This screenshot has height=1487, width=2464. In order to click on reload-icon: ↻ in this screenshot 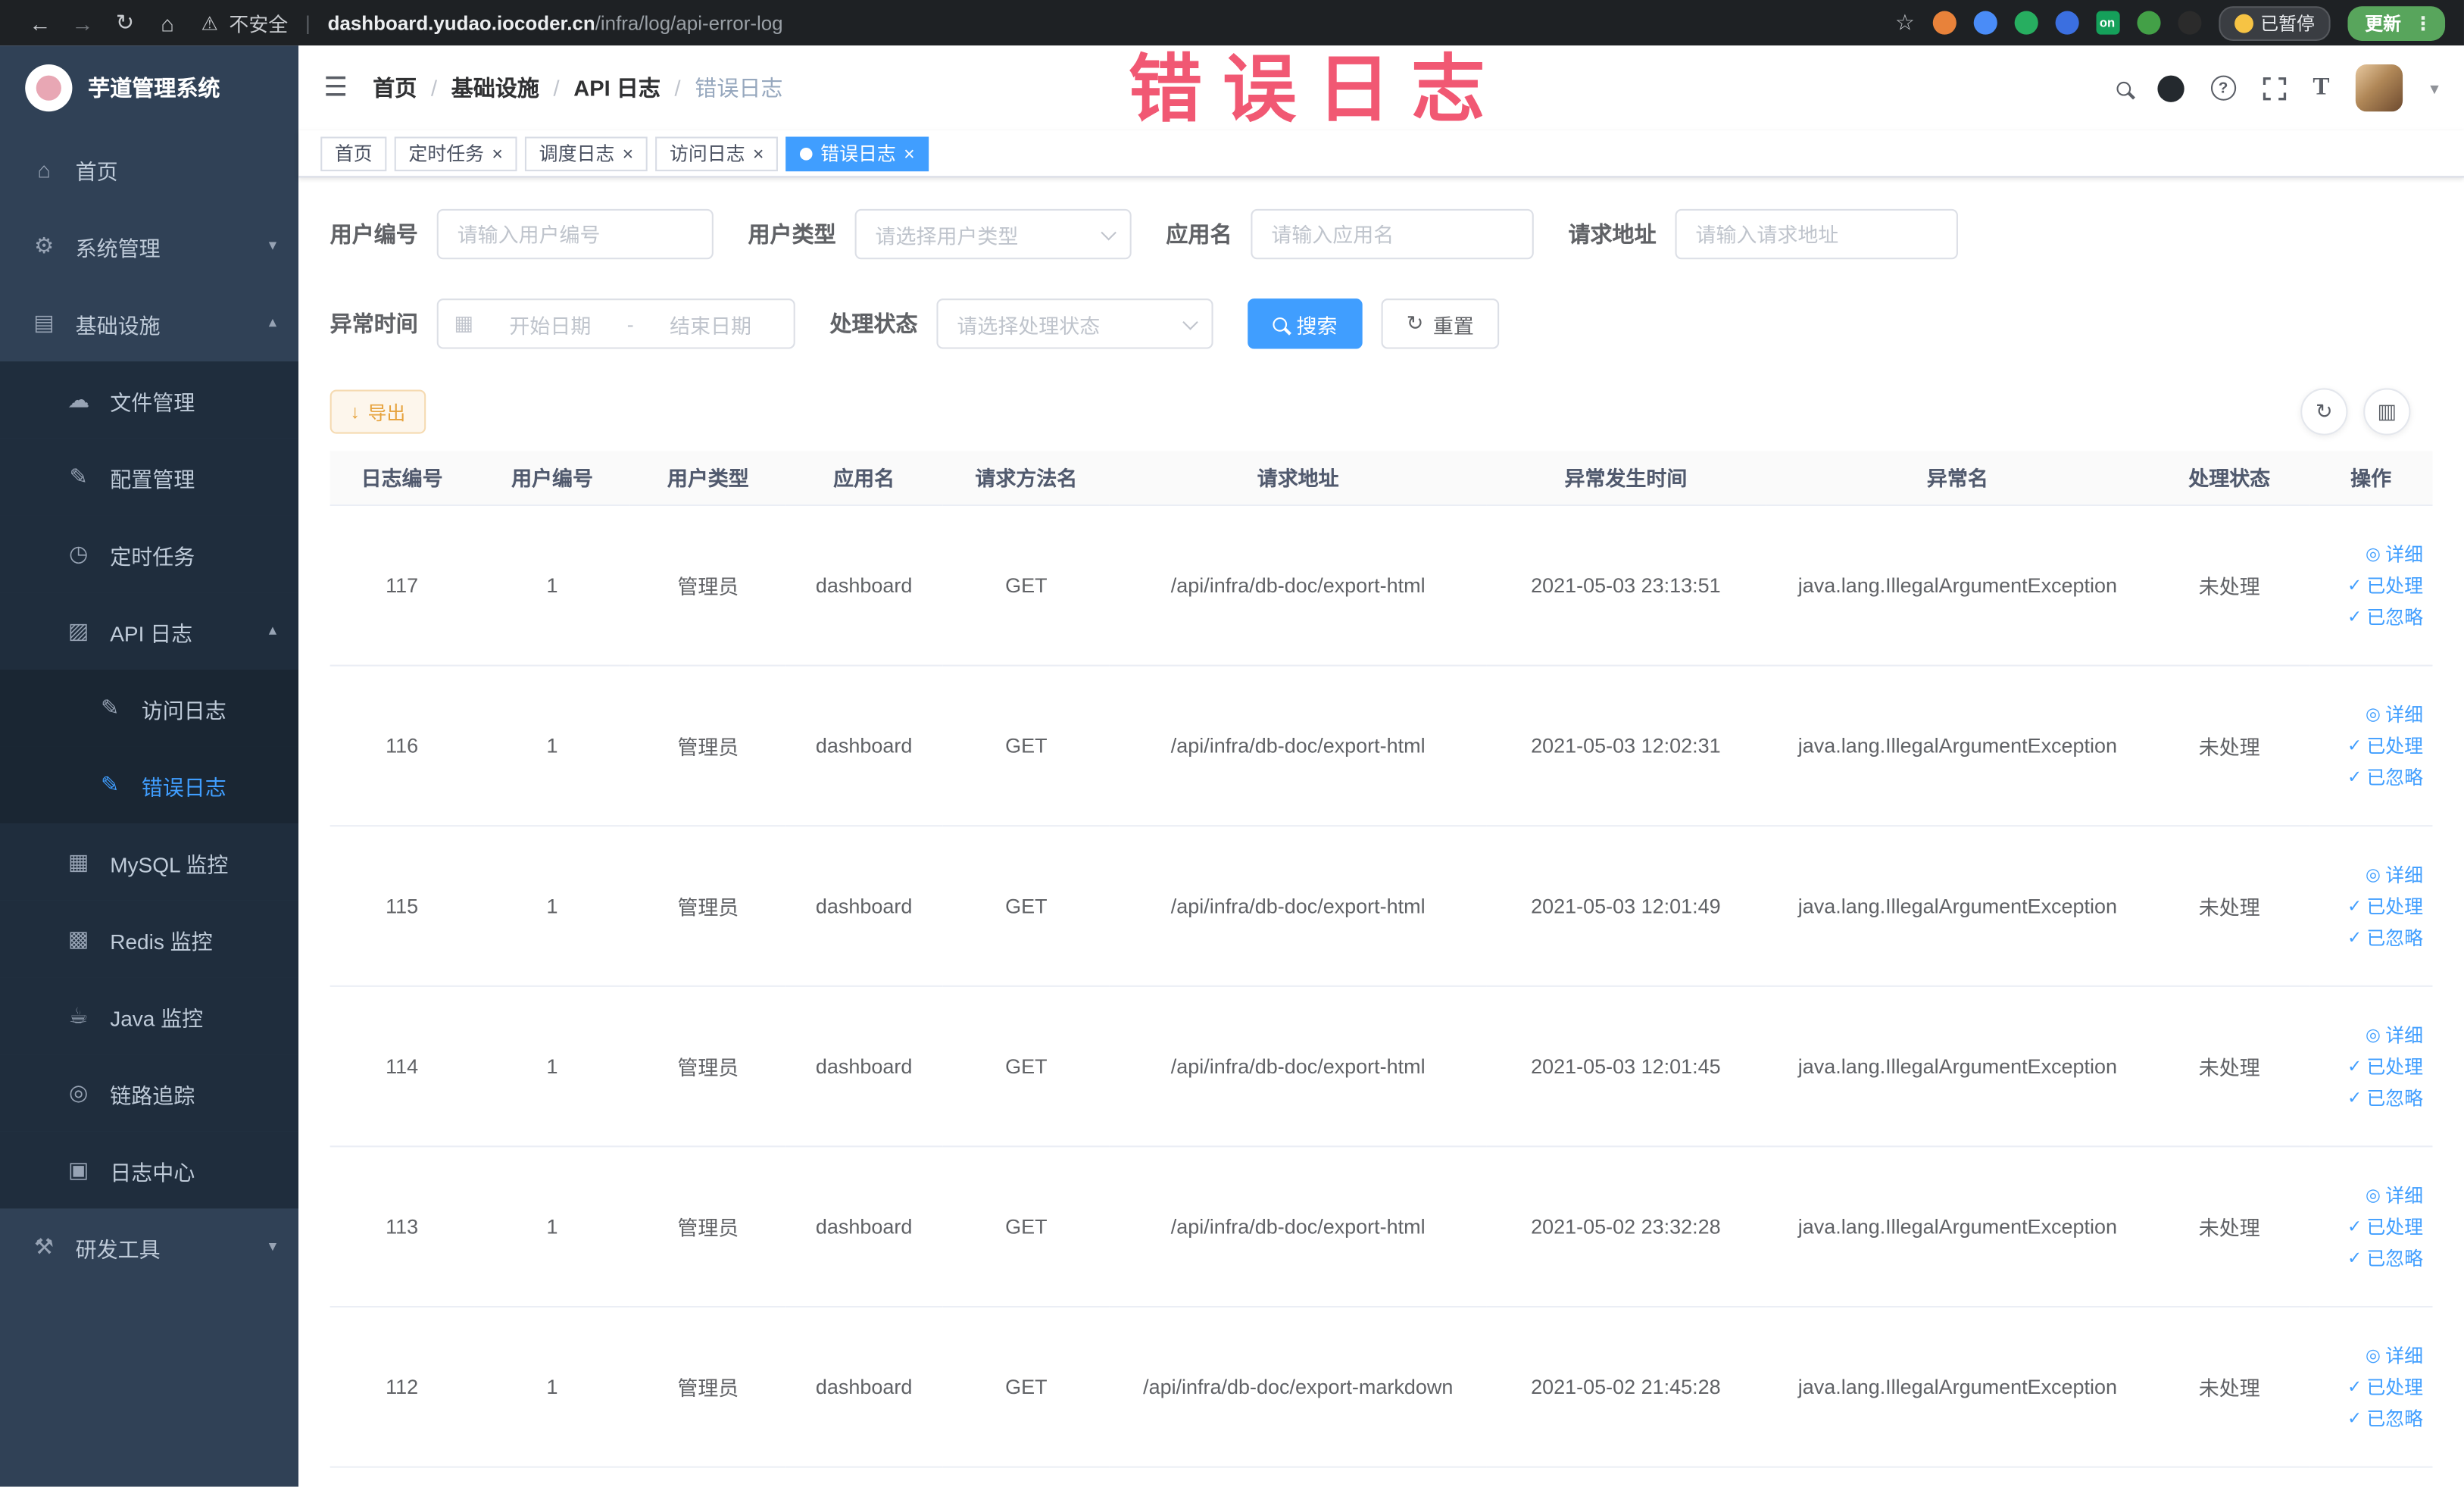, I will do `click(125, 22)`.